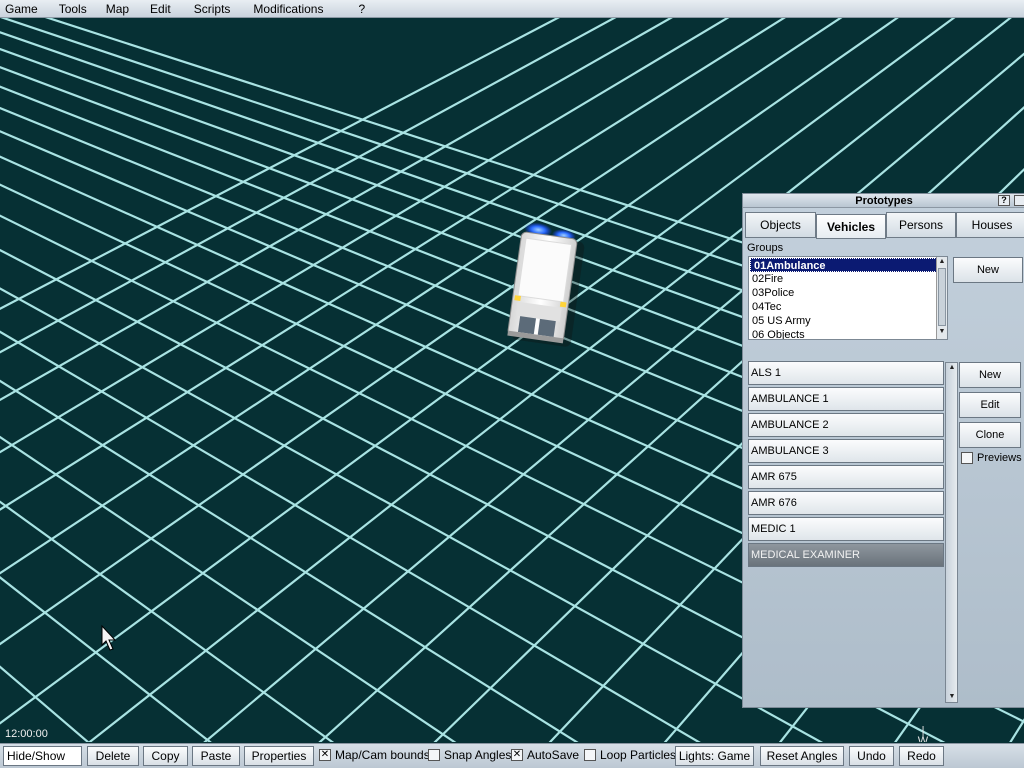 The width and height of the screenshot is (1024, 768). What do you see at coordinates (848, 279) in the screenshot?
I see `group-item-02fire: 02Fire` at bounding box center [848, 279].